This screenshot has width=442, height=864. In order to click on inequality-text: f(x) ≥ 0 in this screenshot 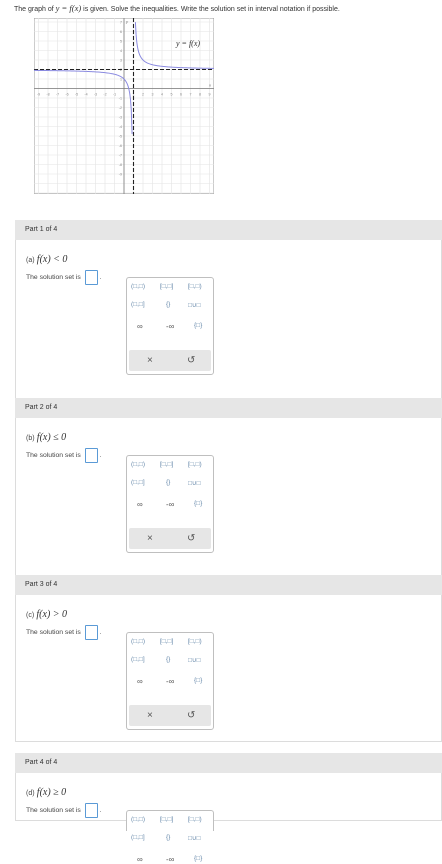, I will do `click(51, 792)`.